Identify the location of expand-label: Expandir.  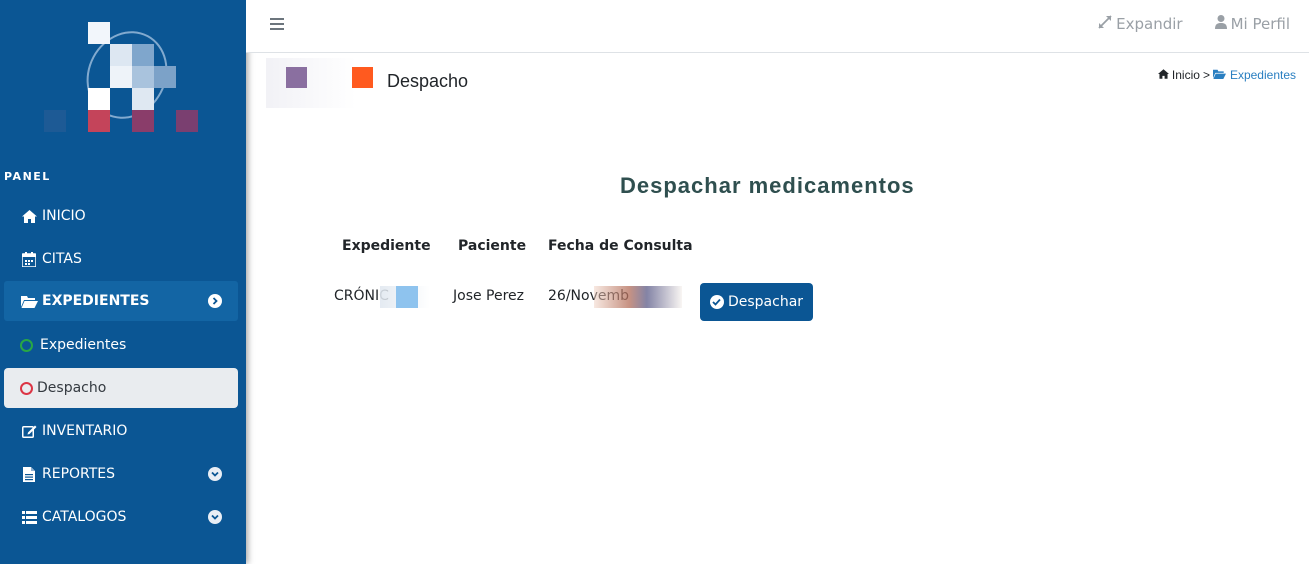
(1149, 24).